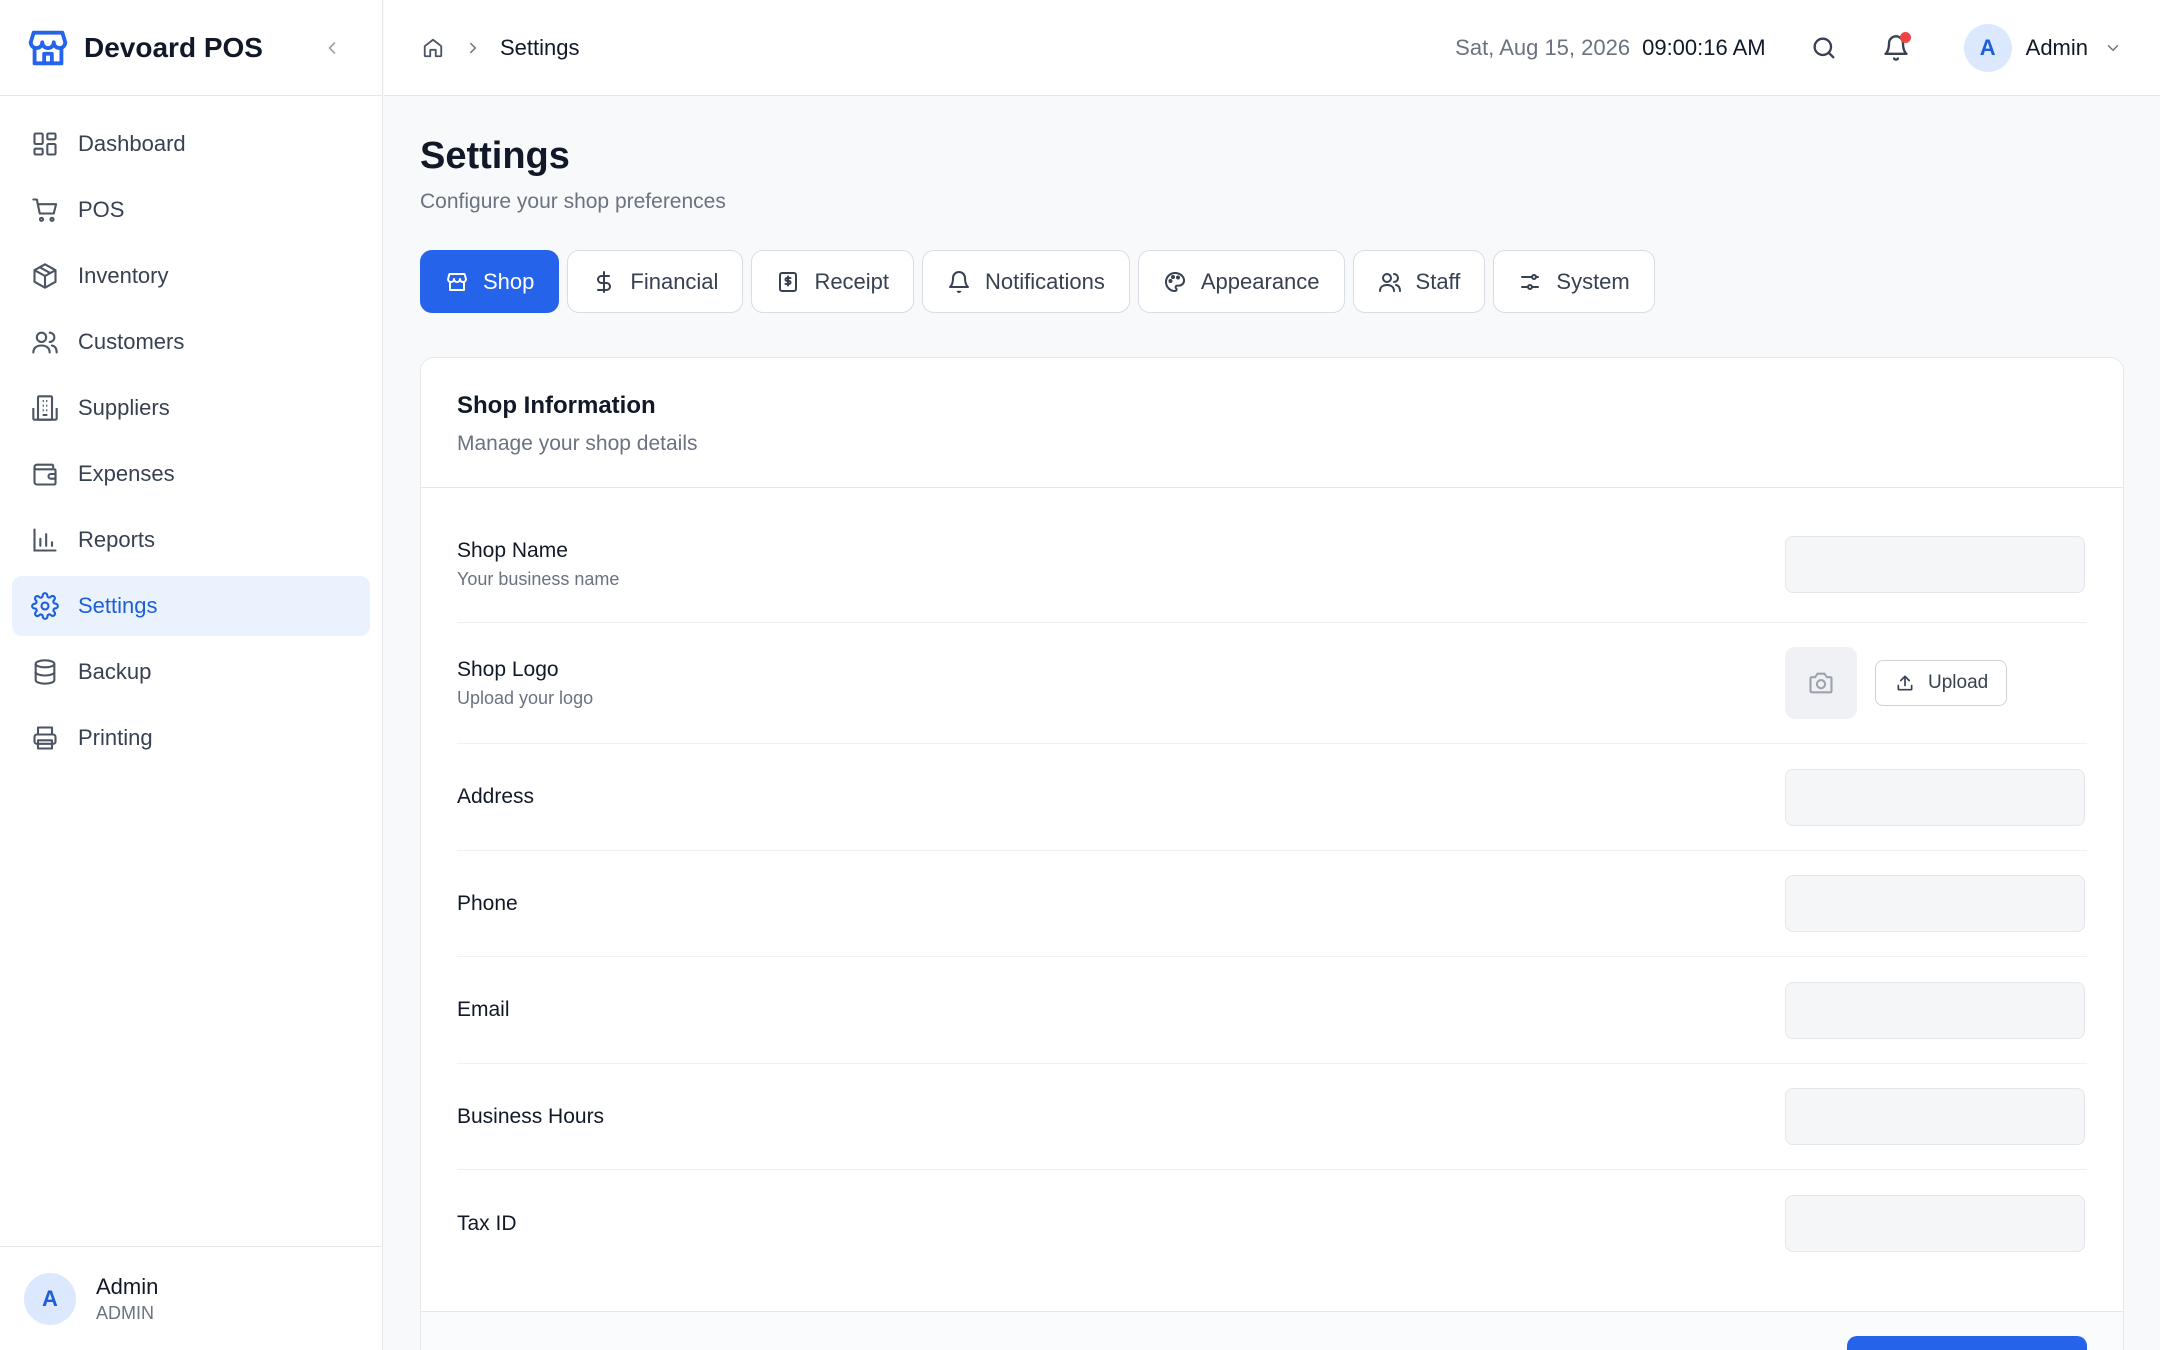 The height and width of the screenshot is (1350, 2160). Describe the element at coordinates (2113, 48) in the screenshot. I see `chevron-down-icon` at that location.